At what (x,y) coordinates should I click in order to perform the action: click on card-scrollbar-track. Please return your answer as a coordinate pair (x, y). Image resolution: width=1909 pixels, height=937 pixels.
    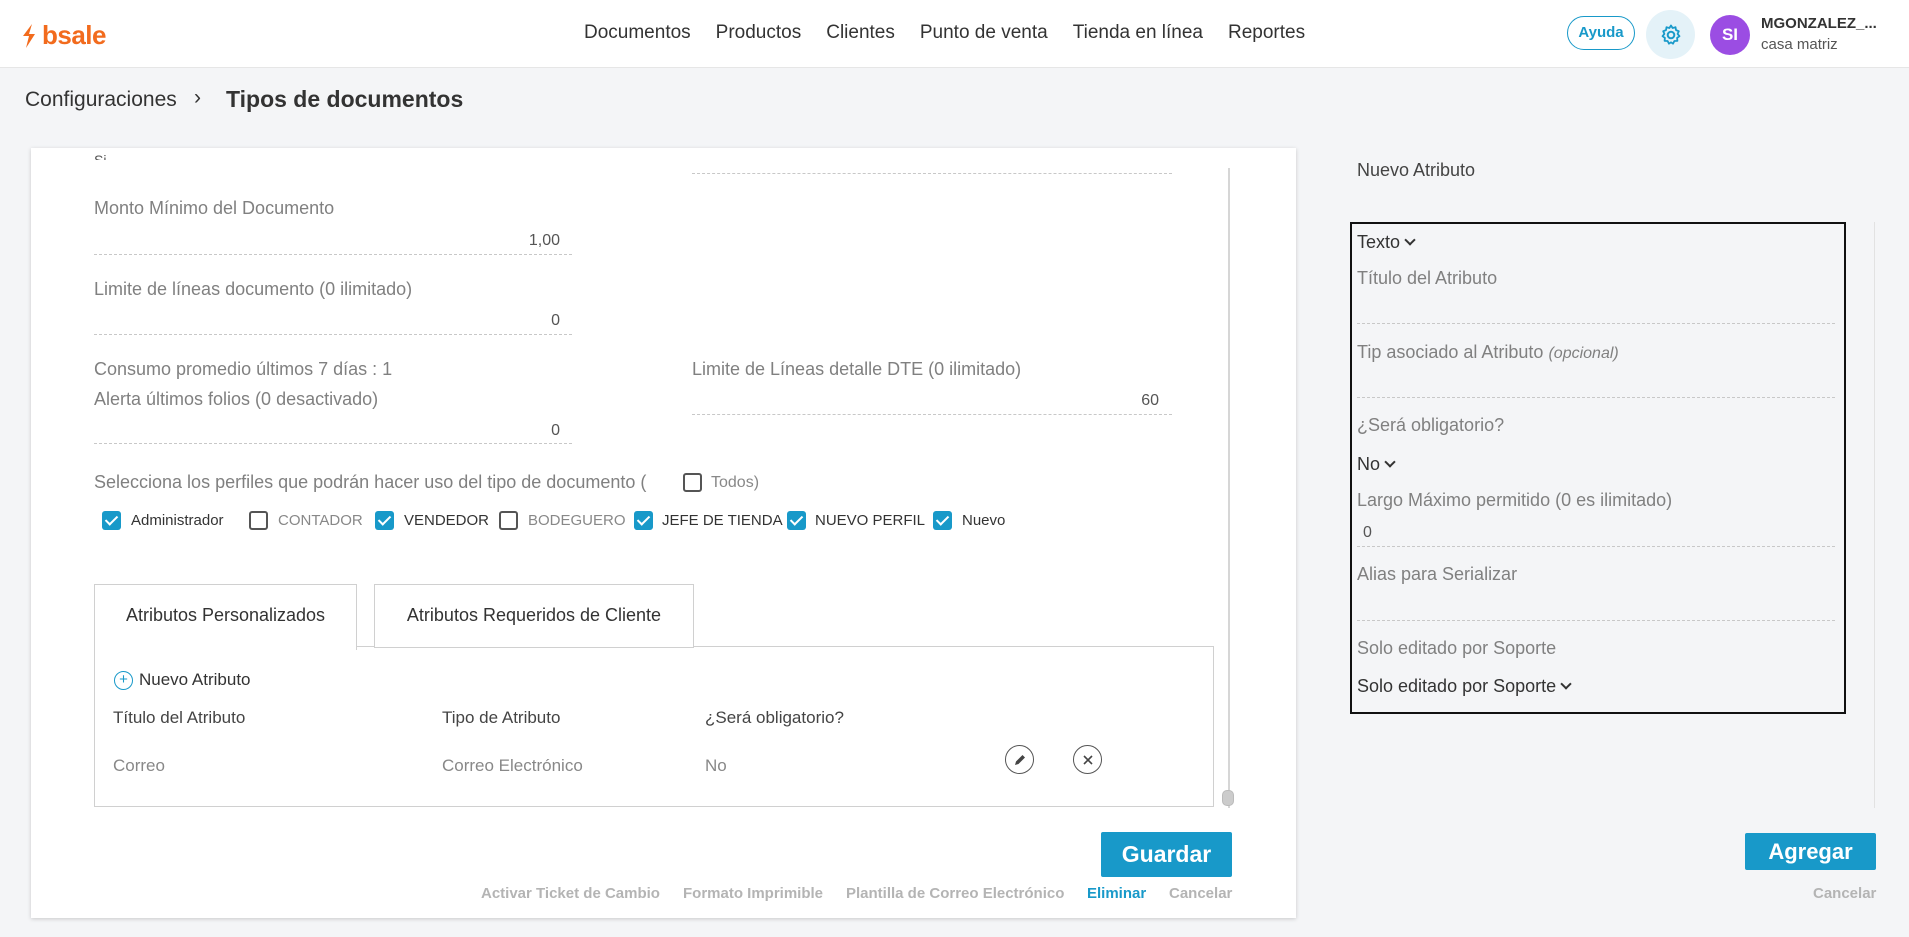
    Looking at the image, I should click on (1229, 488).